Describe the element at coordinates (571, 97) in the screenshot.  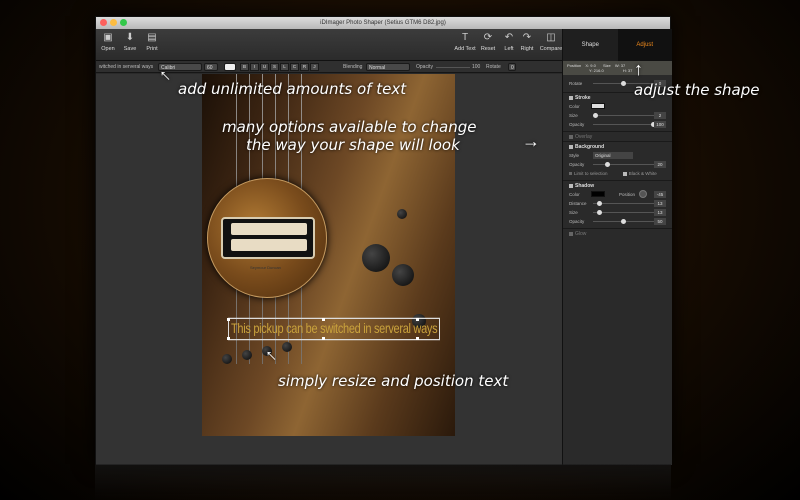
I see `stroke-checkbox` at that location.